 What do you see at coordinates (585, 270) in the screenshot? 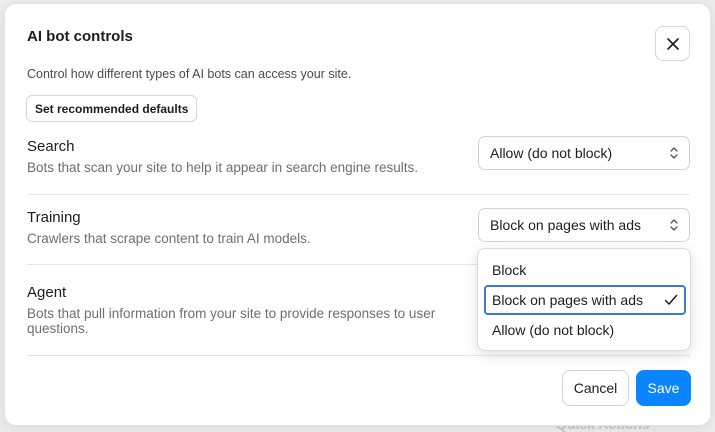
I see `dropdown-option-block: Block` at bounding box center [585, 270].